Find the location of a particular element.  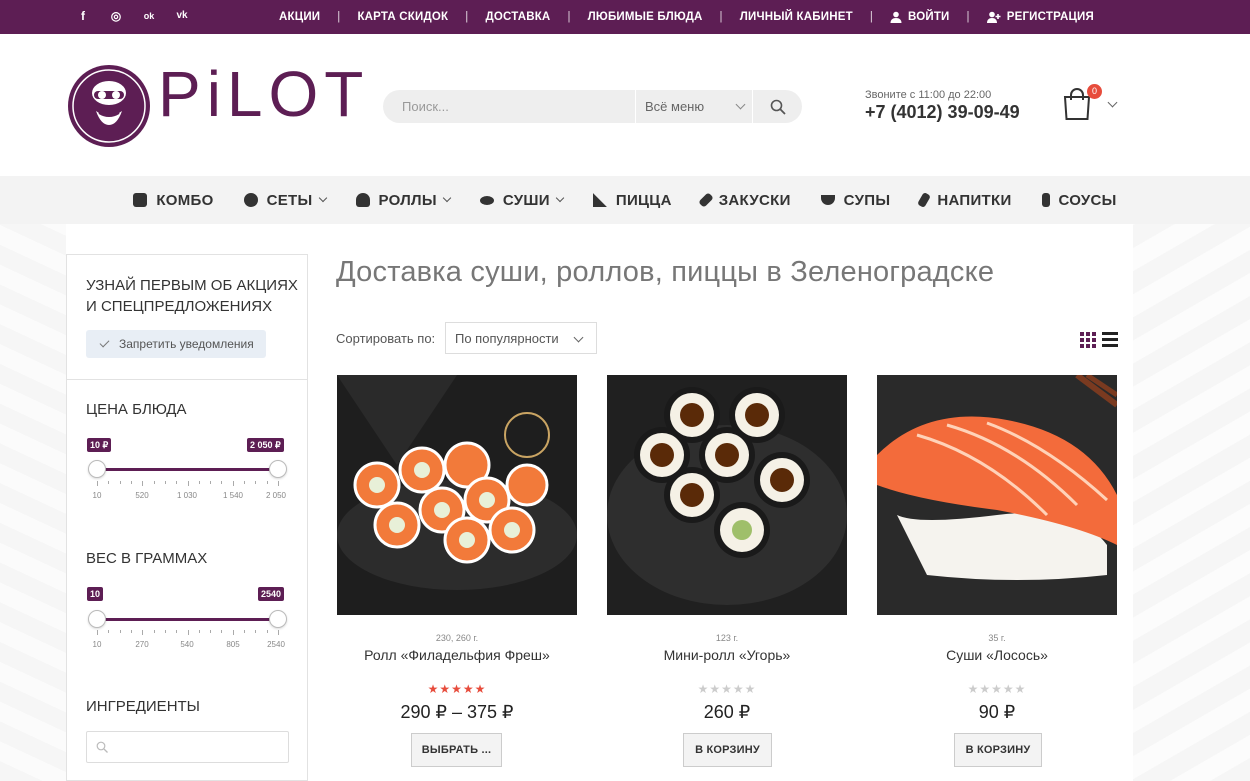

block-notifications-button: Запретить уведомления is located at coordinates (176, 344).